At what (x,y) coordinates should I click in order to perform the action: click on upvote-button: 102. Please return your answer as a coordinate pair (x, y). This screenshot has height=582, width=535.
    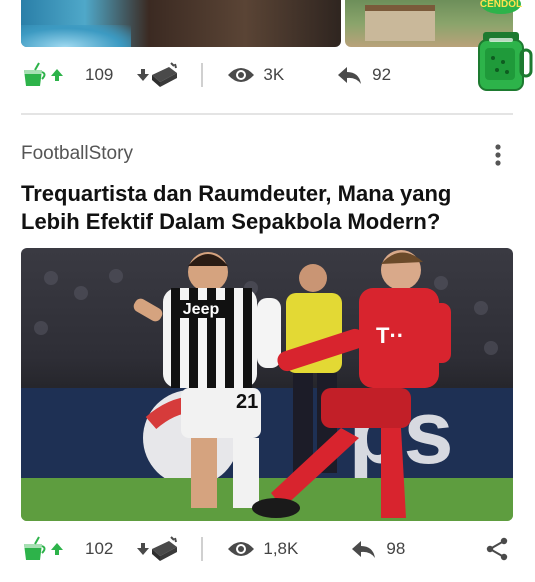
    Looking at the image, I should click on (67, 549).